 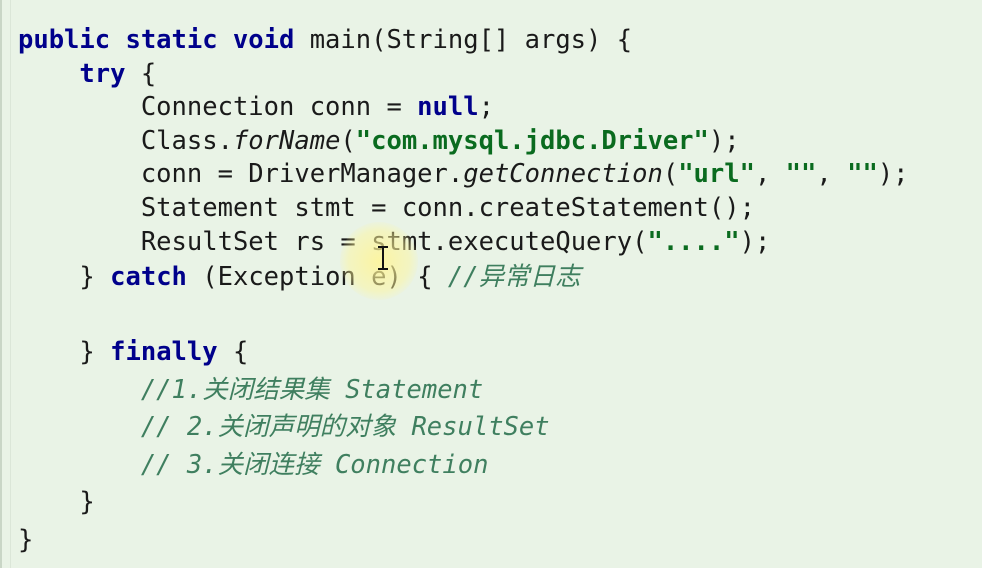 I want to click on text-cursor-icon, so click(x=383, y=258).